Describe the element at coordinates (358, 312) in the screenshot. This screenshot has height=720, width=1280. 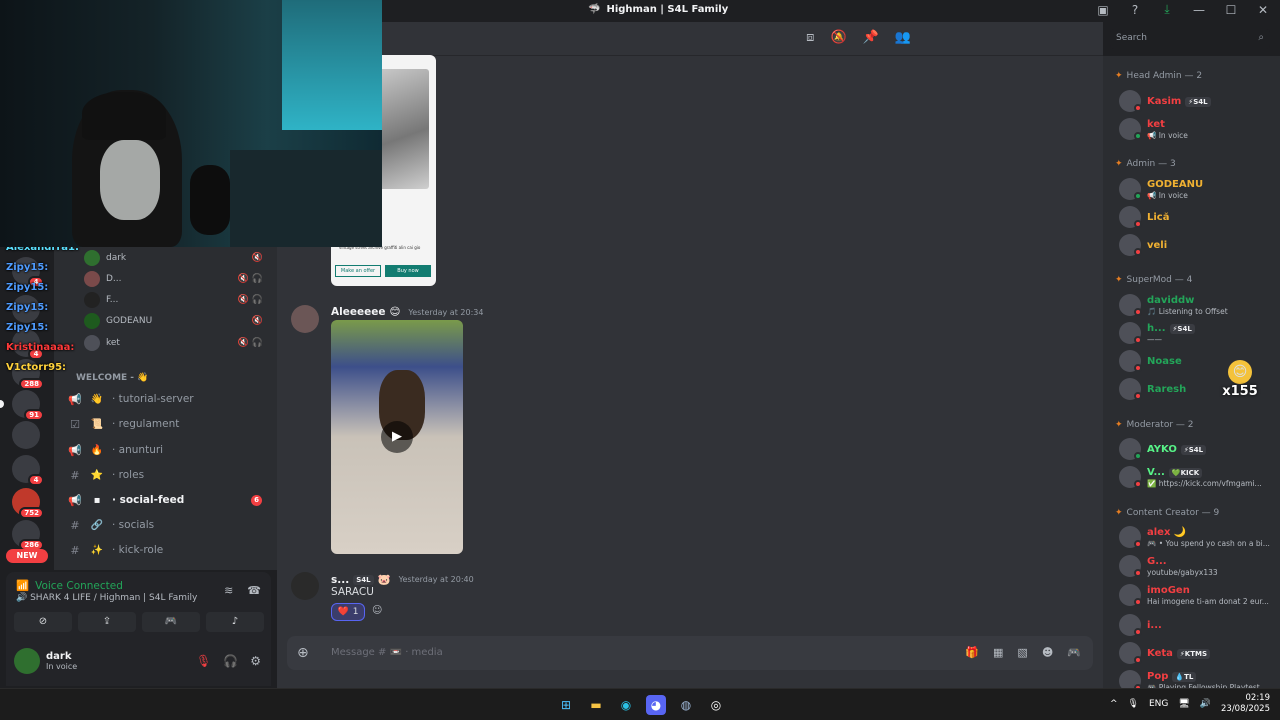
I see `message-author: Aleeeeee` at that location.